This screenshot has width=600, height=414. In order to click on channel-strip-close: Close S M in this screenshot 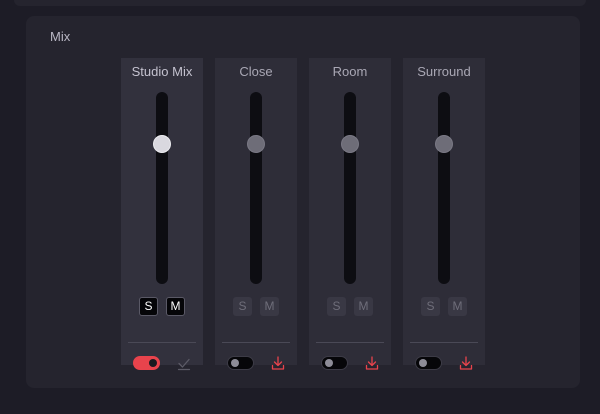, I will do `click(256, 214)`.